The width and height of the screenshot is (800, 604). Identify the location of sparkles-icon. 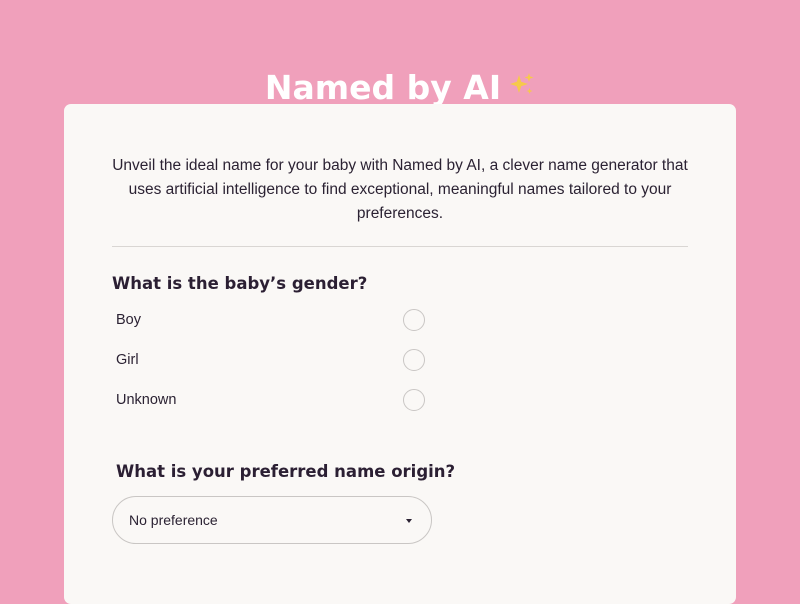
(522, 87).